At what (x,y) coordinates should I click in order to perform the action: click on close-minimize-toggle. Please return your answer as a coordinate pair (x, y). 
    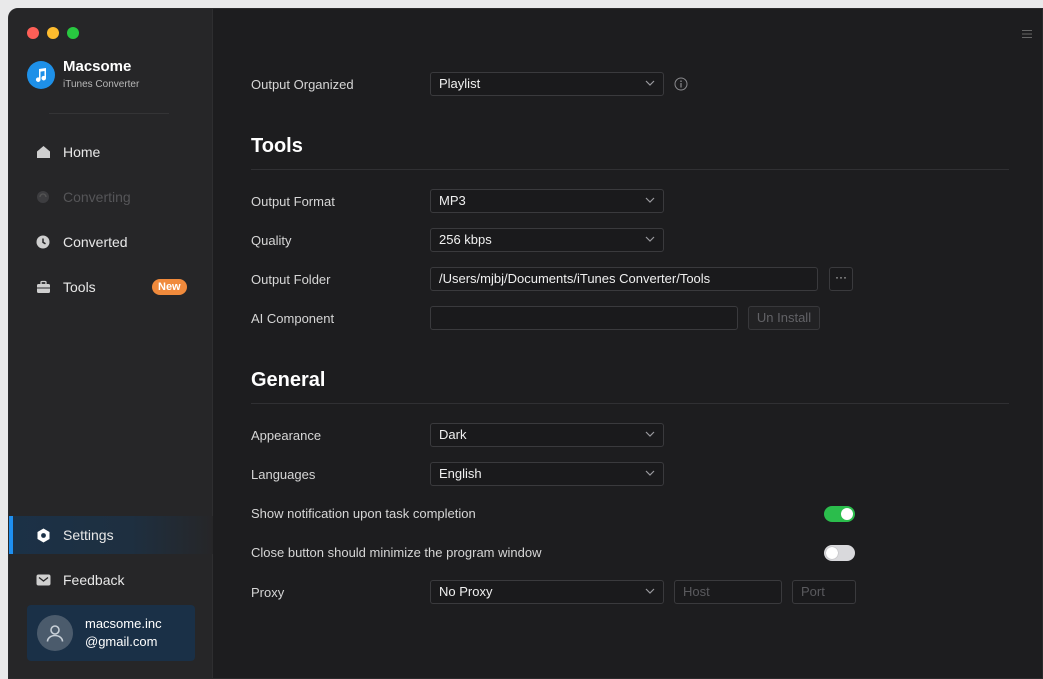
    Looking at the image, I should click on (839, 553).